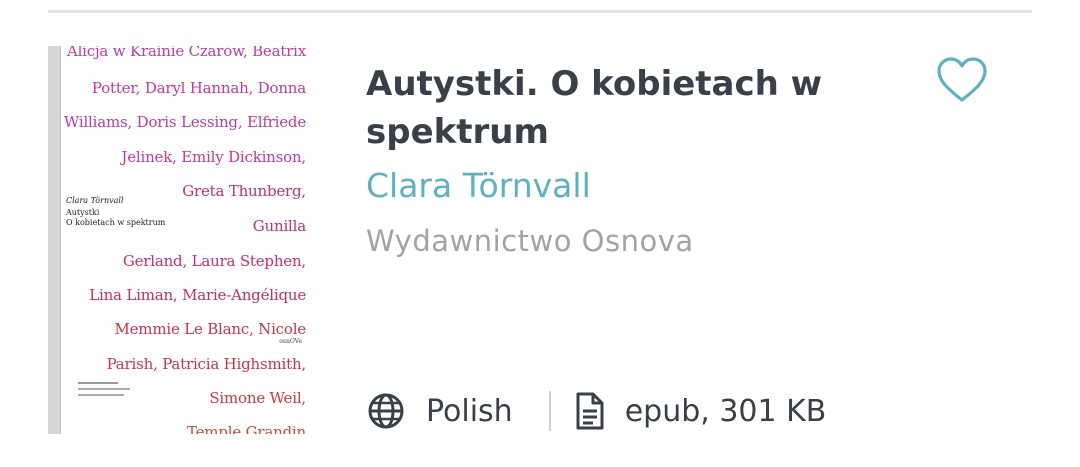 The width and height of the screenshot is (1080, 467). What do you see at coordinates (244, 191) in the screenshot?
I see `cover-line: Greta Thunberg,` at bounding box center [244, 191].